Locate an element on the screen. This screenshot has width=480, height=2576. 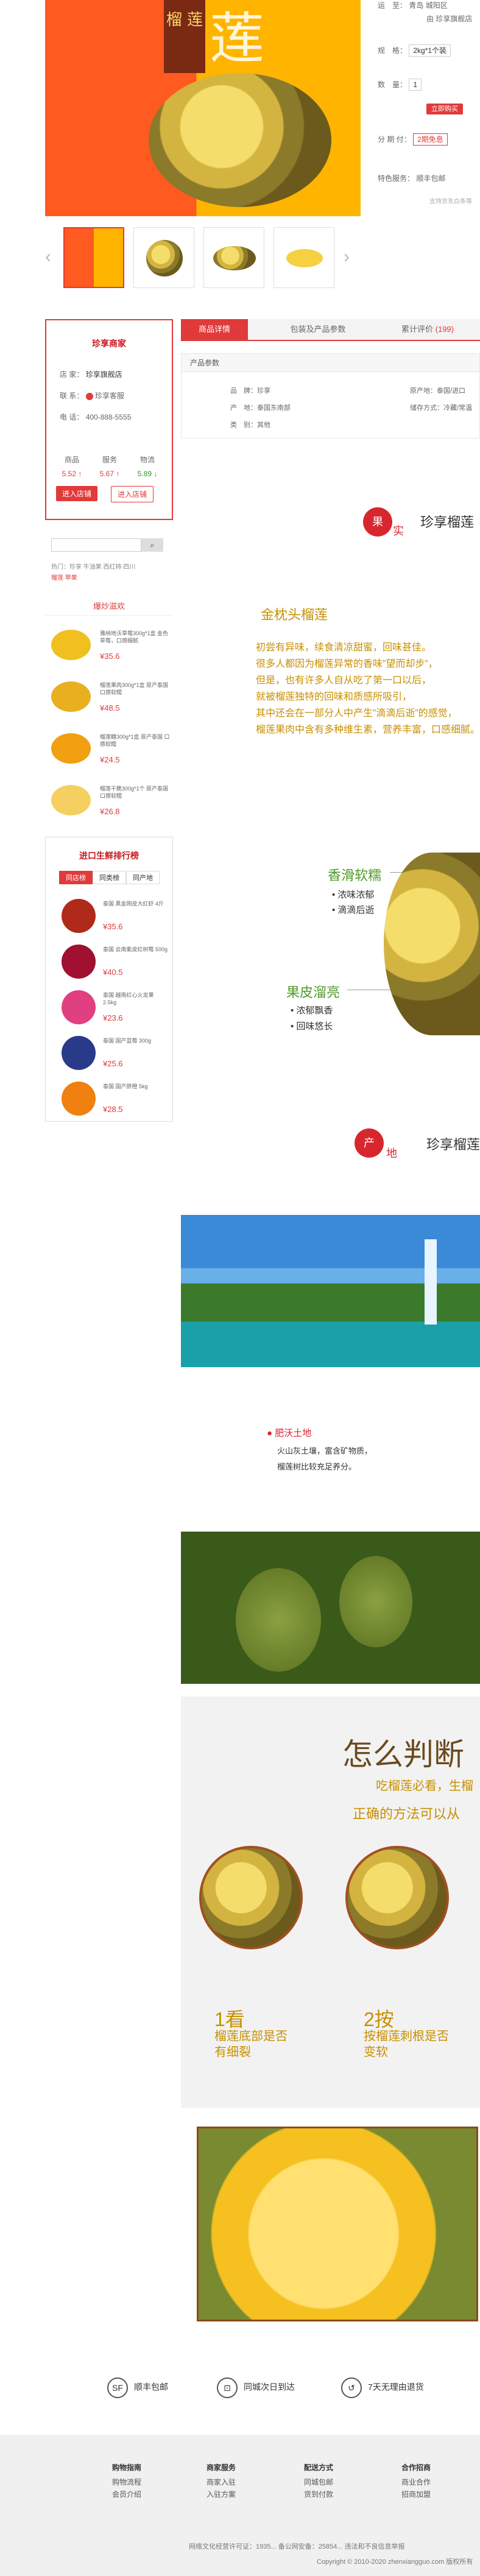
list-item: 雅纳地沃草莓300g*1盒 金色草莓，口感细腻 ¥35.6 is located at coordinates (109, 645).